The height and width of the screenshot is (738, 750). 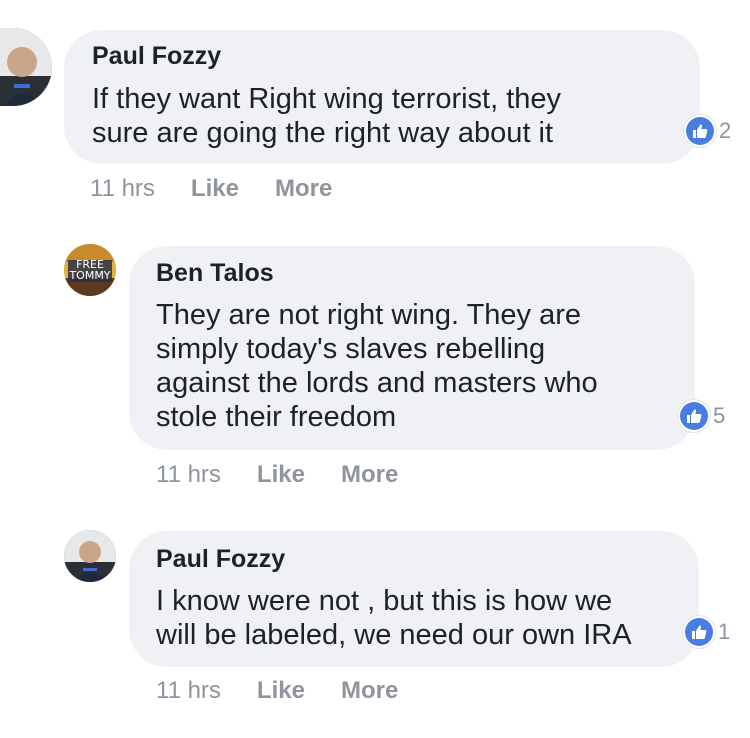 I want to click on reaction-summary: 2, so click(x=710, y=131).